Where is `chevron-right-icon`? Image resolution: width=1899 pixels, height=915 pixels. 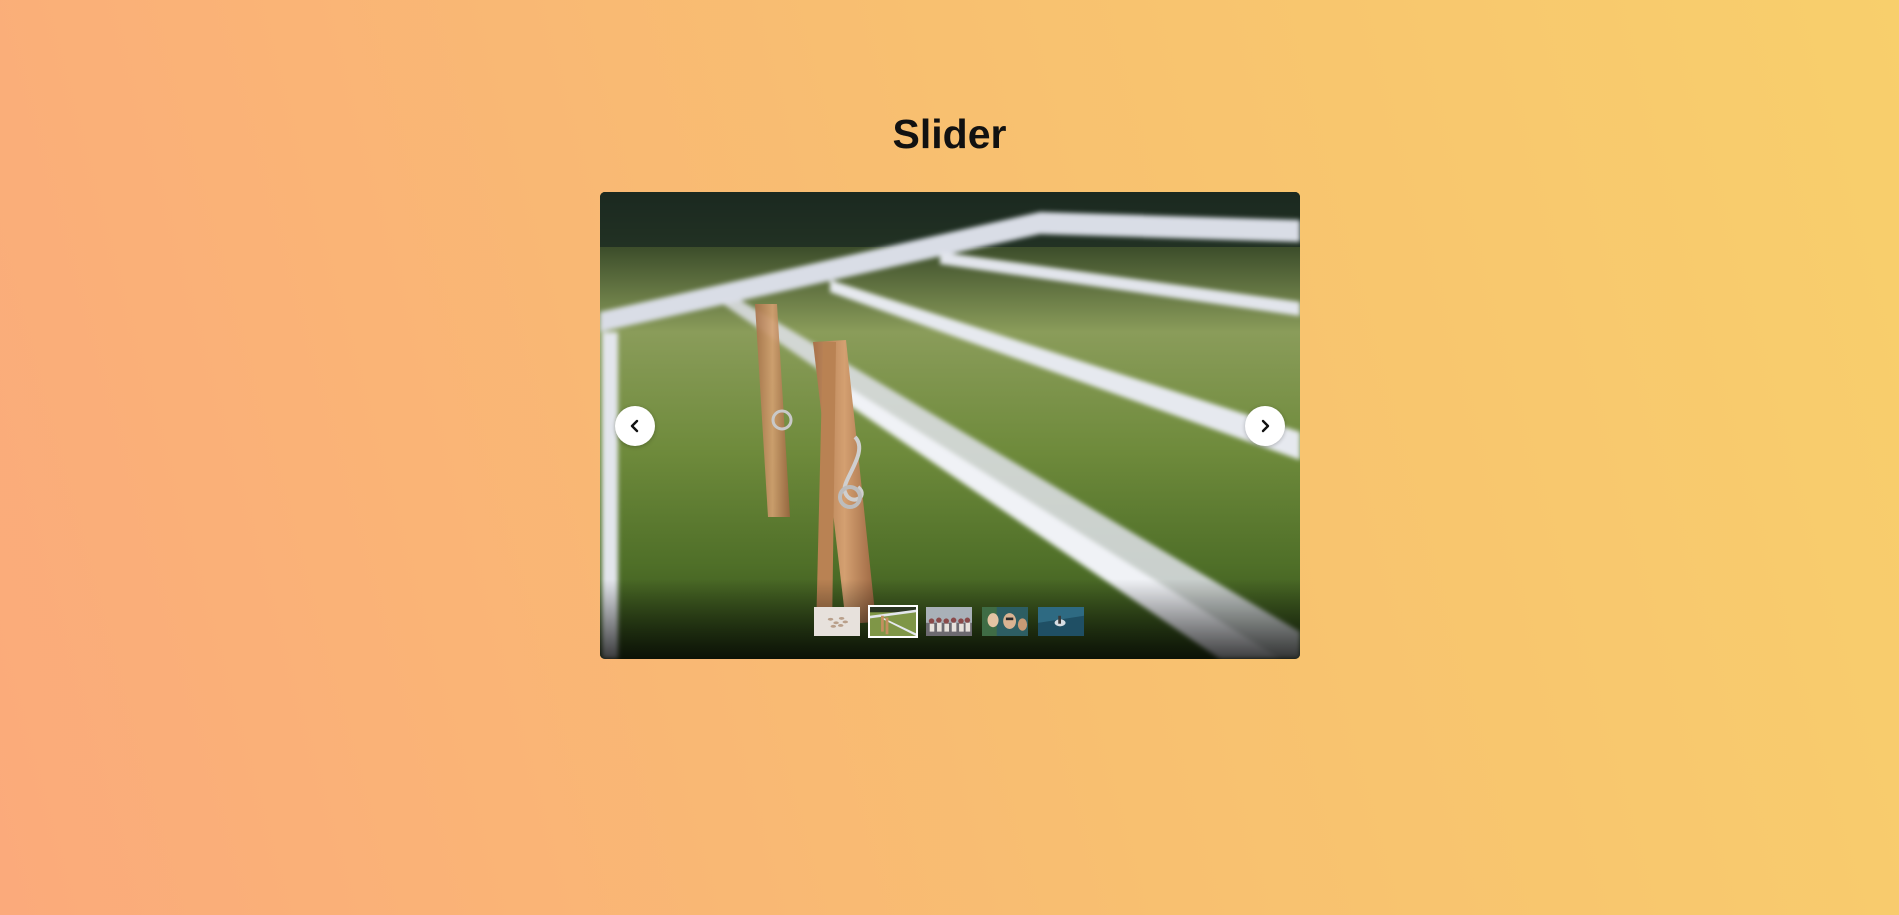
chevron-right-icon is located at coordinates (1265, 426).